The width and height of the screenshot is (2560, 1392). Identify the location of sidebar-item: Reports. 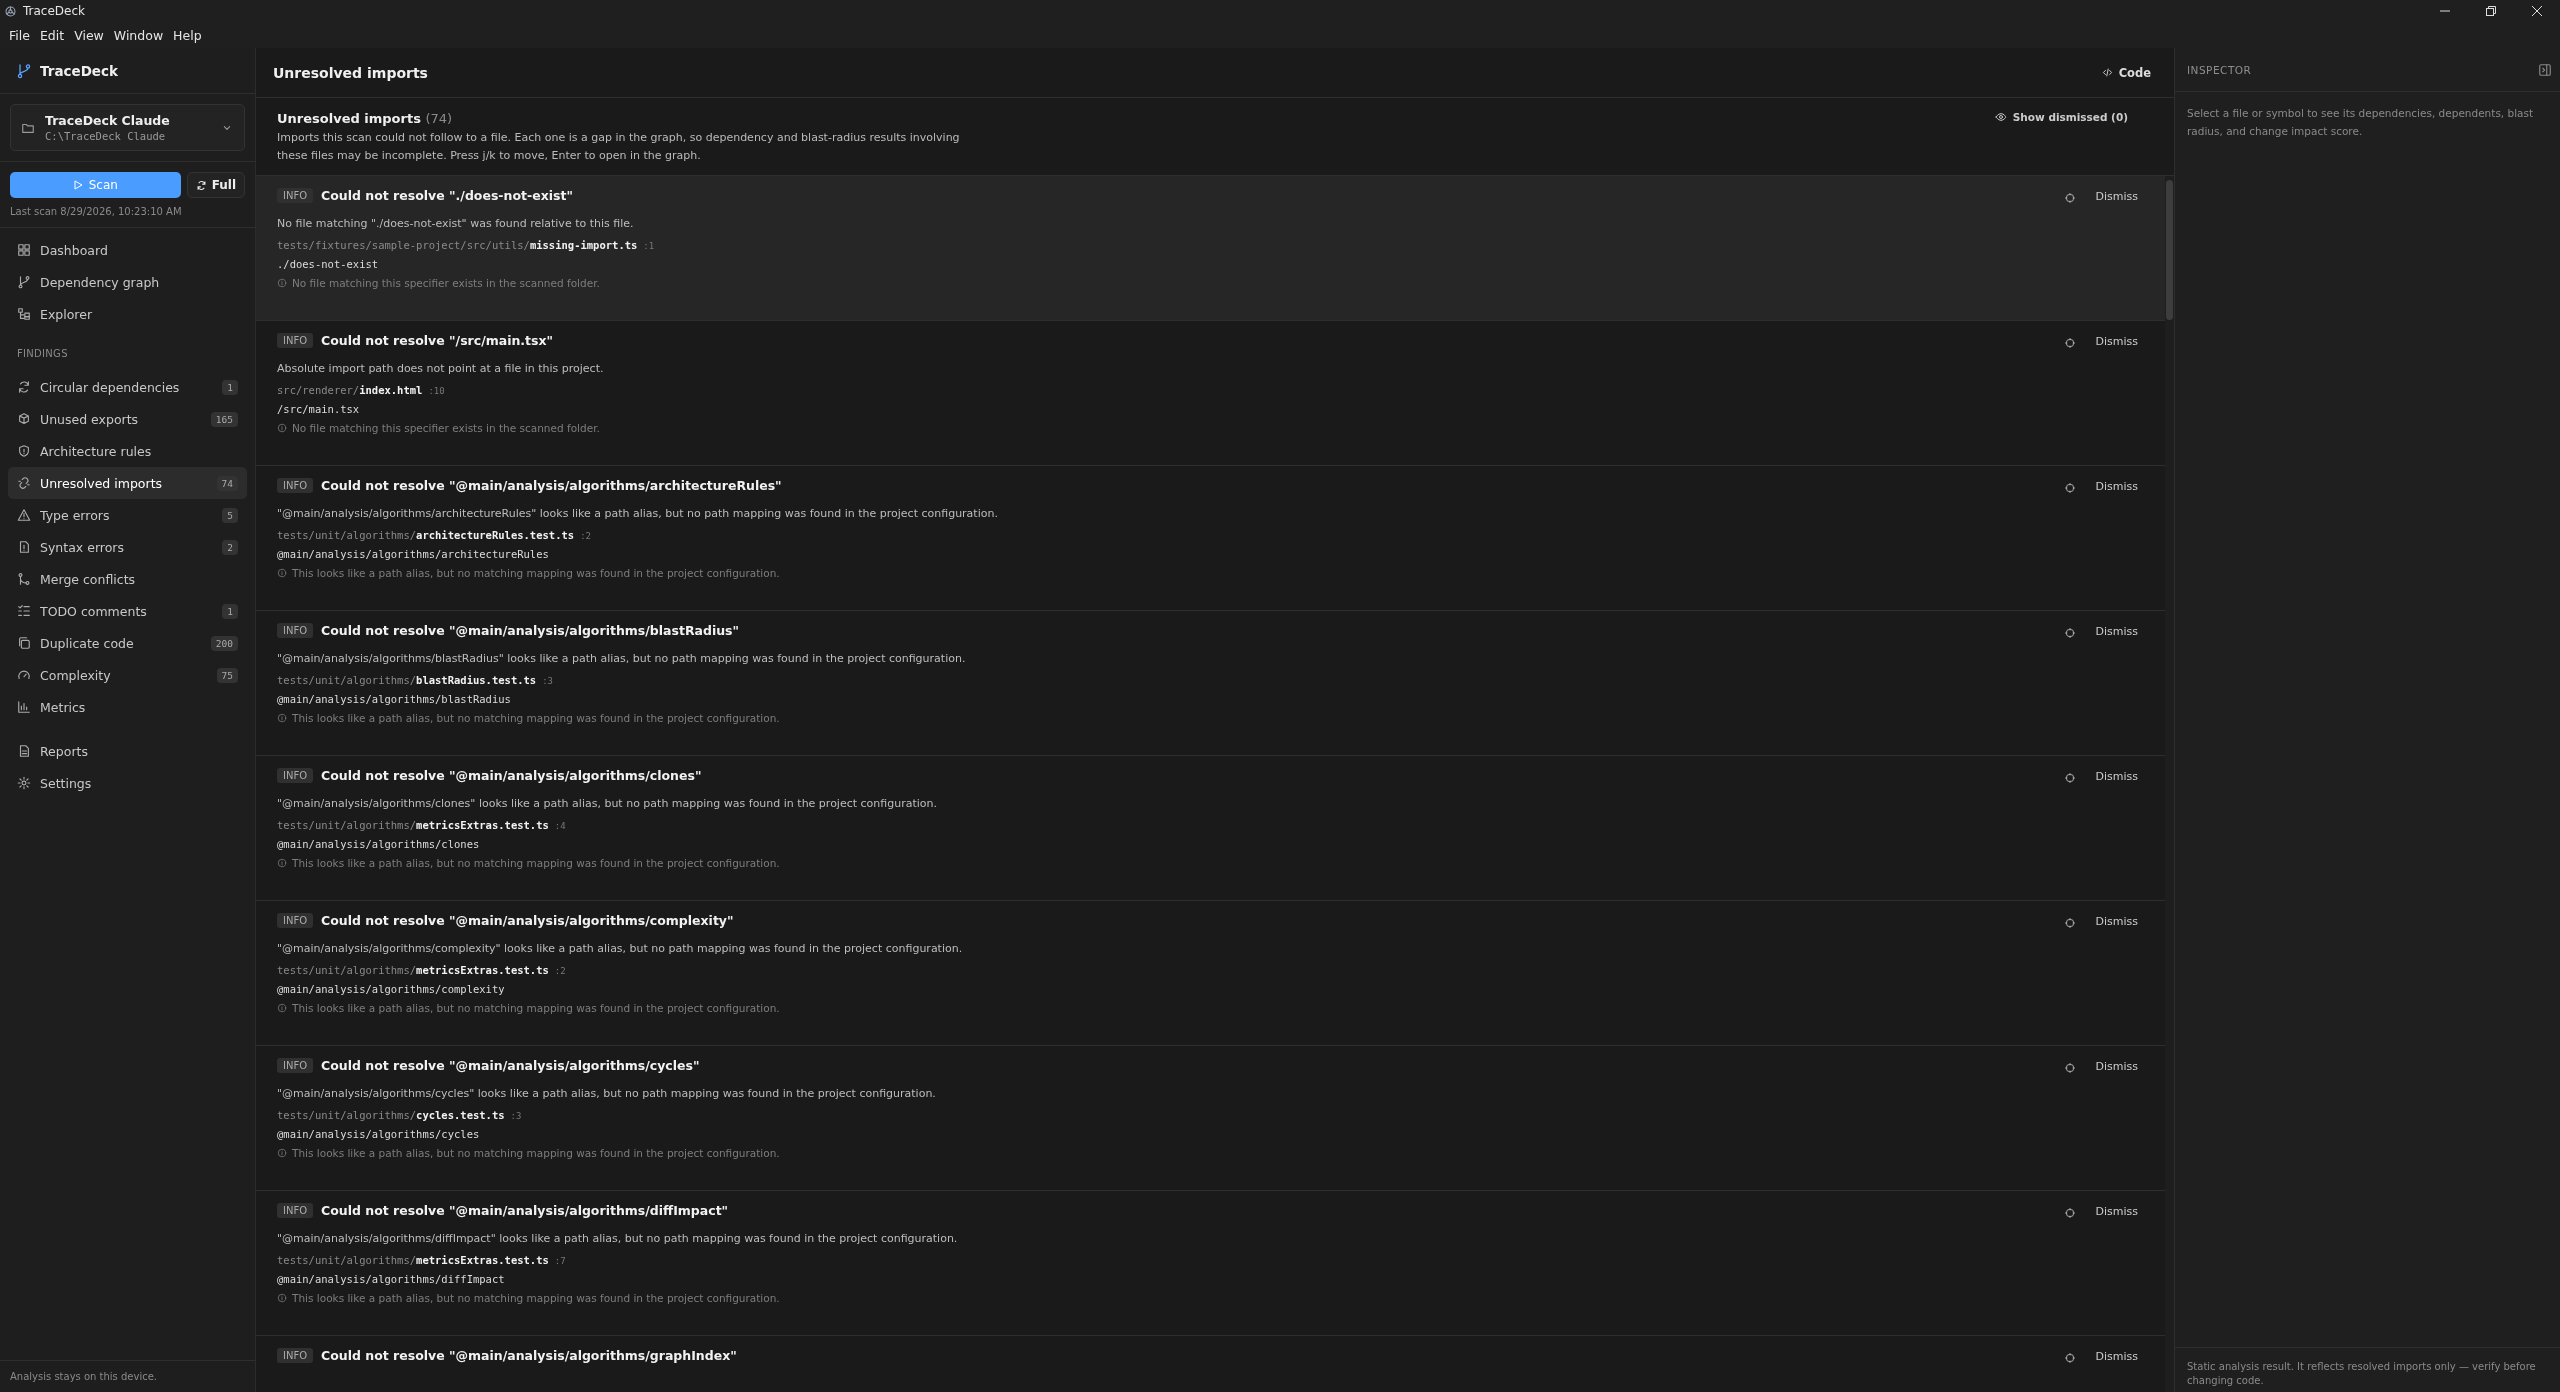
(127, 751).